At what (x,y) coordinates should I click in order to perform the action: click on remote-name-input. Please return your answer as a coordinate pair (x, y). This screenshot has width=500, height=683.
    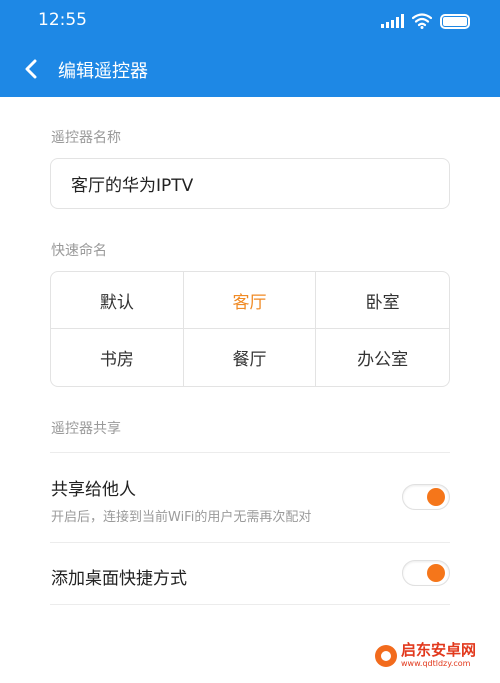
    Looking at the image, I should click on (250, 183).